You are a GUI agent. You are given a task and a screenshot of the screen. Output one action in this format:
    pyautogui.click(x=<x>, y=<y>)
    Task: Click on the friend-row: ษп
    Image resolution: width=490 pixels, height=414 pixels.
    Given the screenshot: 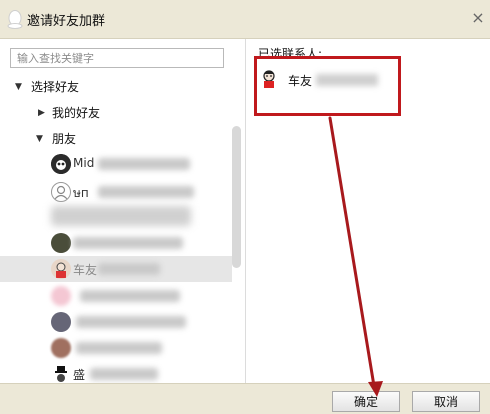 What is the action you would take?
    pyautogui.click(x=116, y=192)
    